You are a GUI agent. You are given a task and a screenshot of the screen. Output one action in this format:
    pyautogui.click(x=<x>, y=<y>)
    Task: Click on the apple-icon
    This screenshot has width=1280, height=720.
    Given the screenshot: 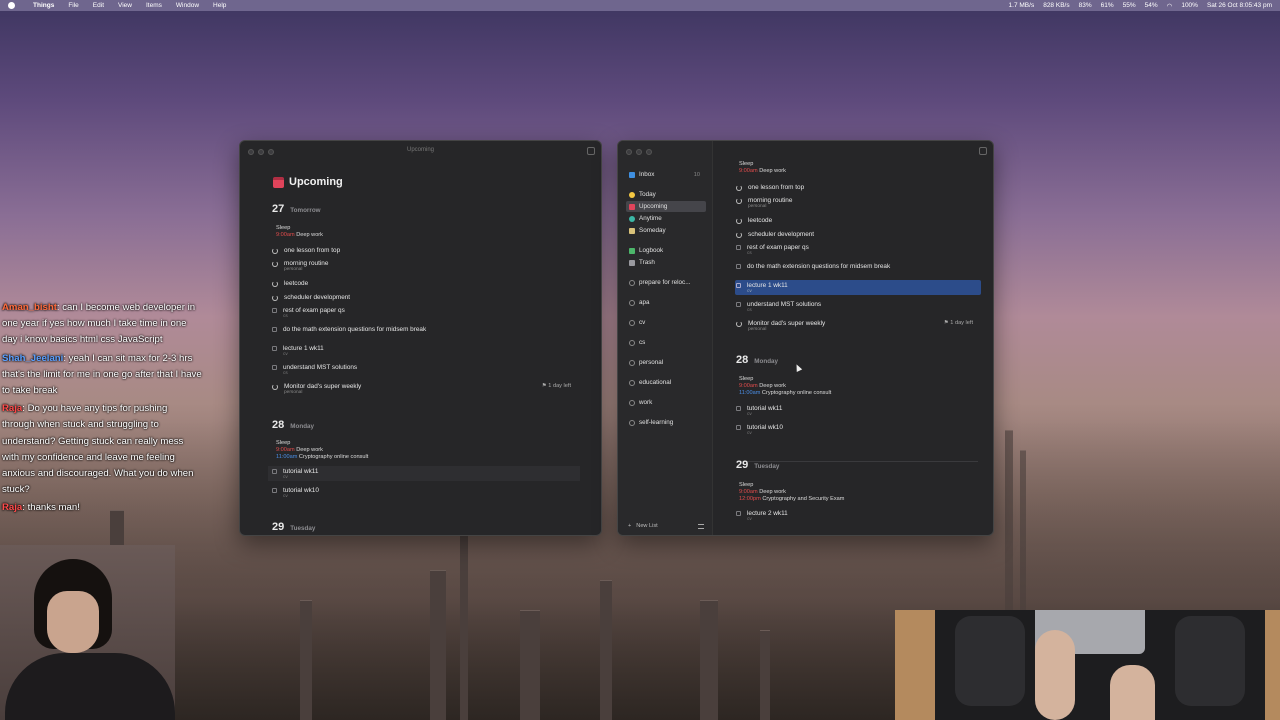 What is the action you would take?
    pyautogui.click(x=11, y=5)
    